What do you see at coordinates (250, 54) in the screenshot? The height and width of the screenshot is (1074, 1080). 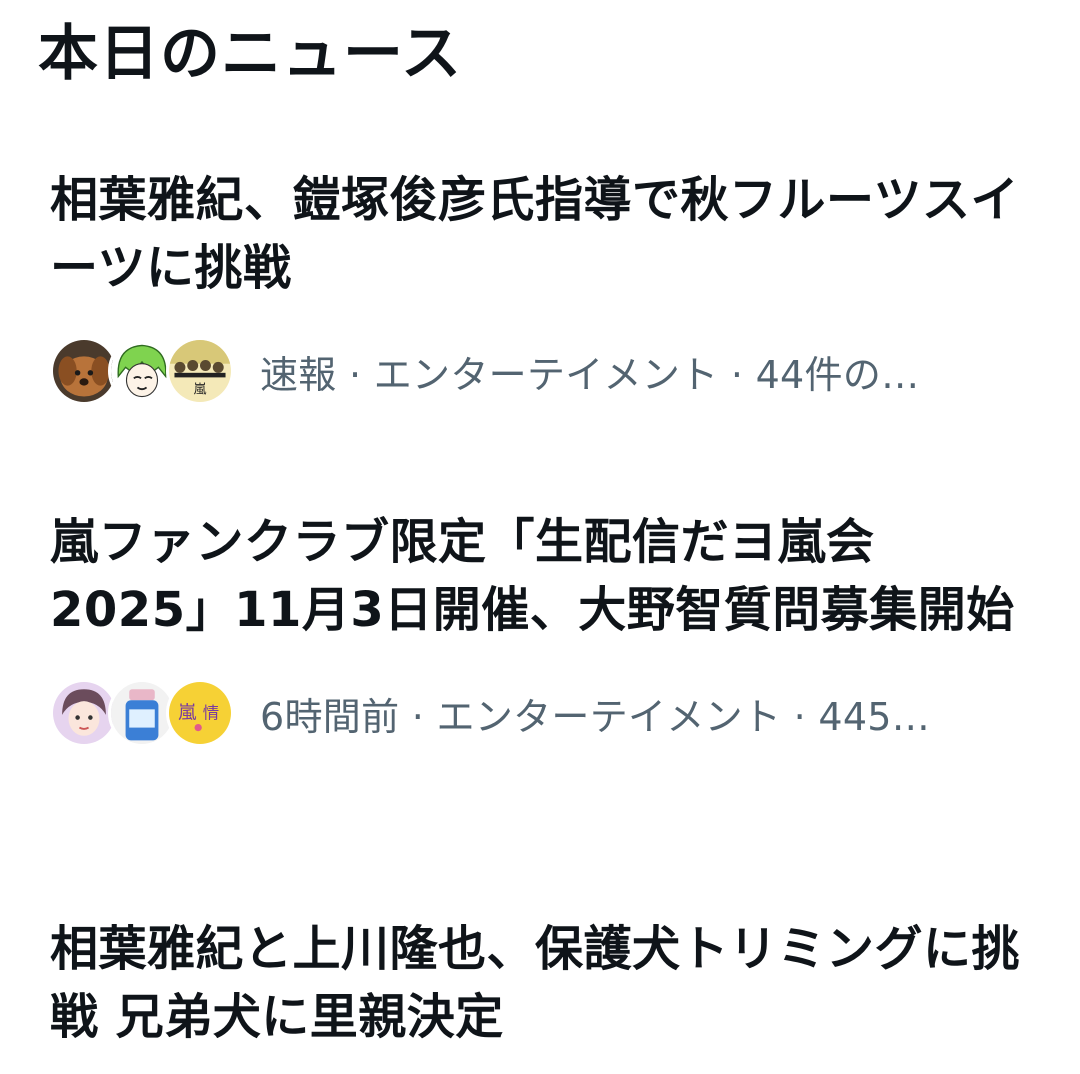 I see `page-title: 本日のニュース` at bounding box center [250, 54].